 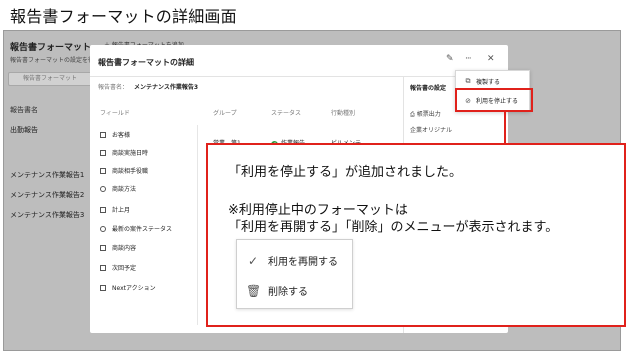 What do you see at coordinates (115, 134) in the screenshot?
I see `field-item: お客様` at bounding box center [115, 134].